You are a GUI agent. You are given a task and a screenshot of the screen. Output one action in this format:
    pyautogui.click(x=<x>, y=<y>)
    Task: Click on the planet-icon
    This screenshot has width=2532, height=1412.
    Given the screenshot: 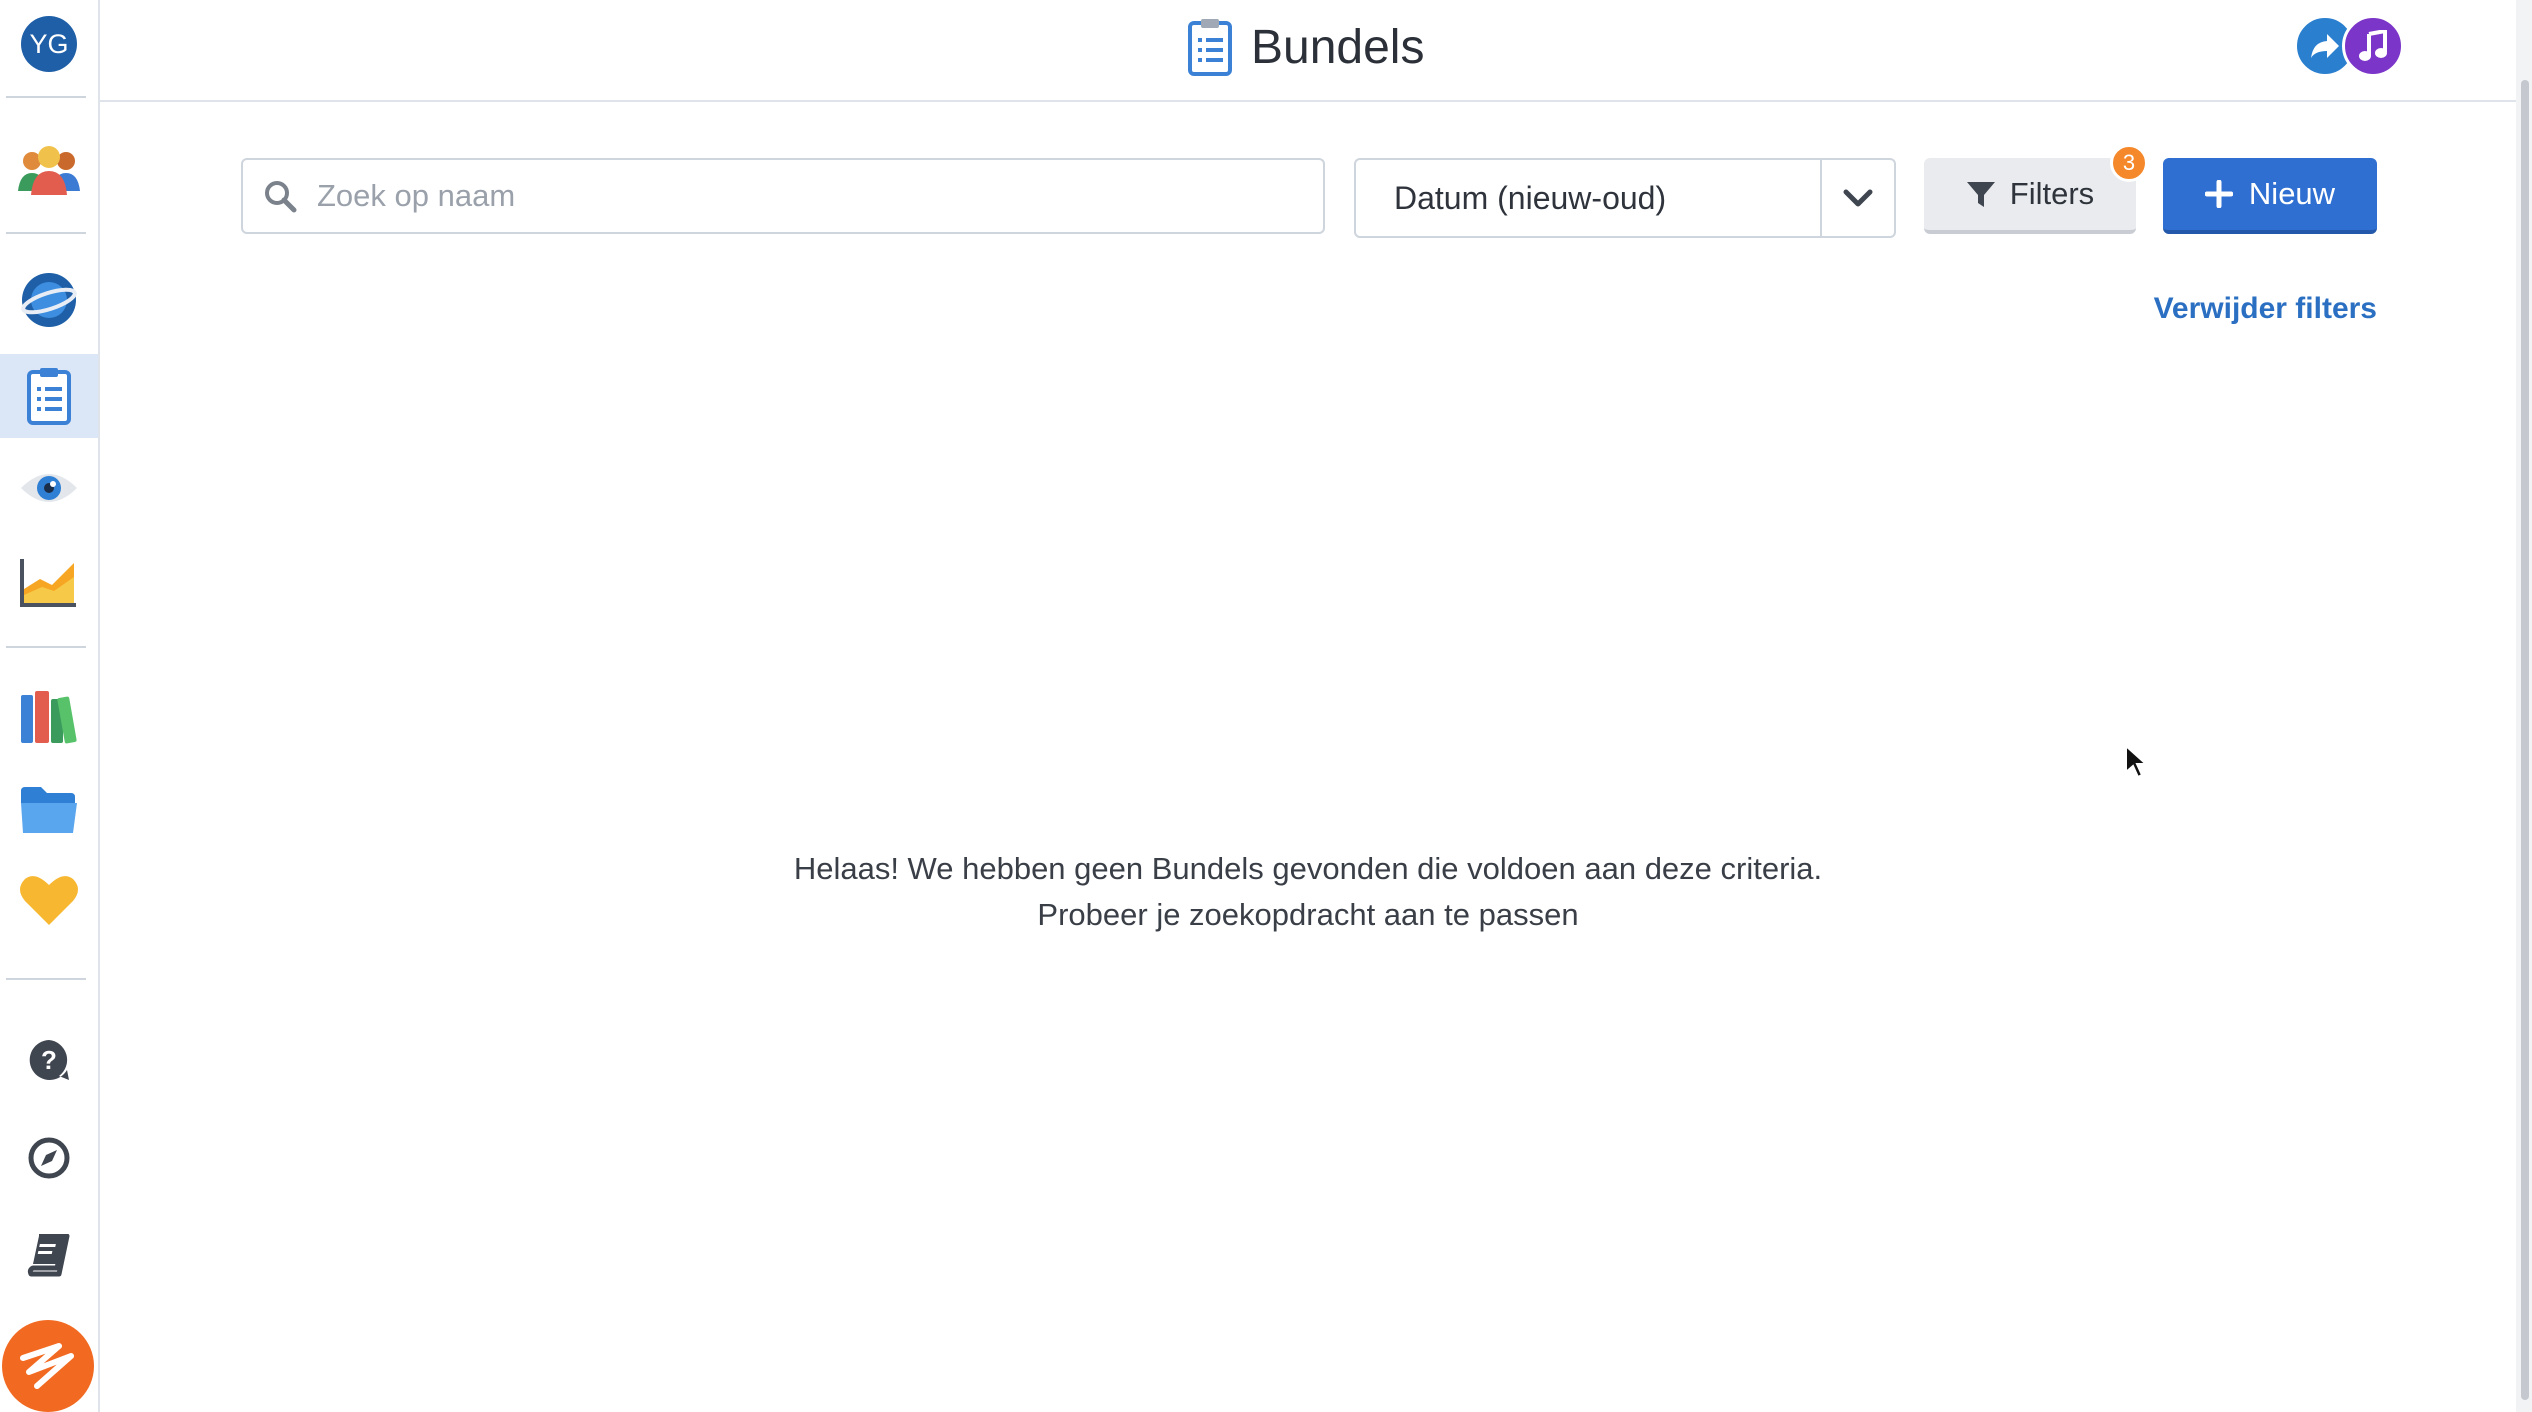 What is the action you would take?
    pyautogui.click(x=49, y=300)
    